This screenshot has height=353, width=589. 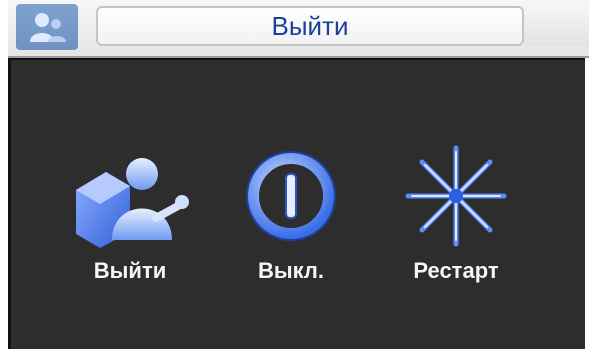 I want to click on logout-label: Выйти, so click(x=130, y=270).